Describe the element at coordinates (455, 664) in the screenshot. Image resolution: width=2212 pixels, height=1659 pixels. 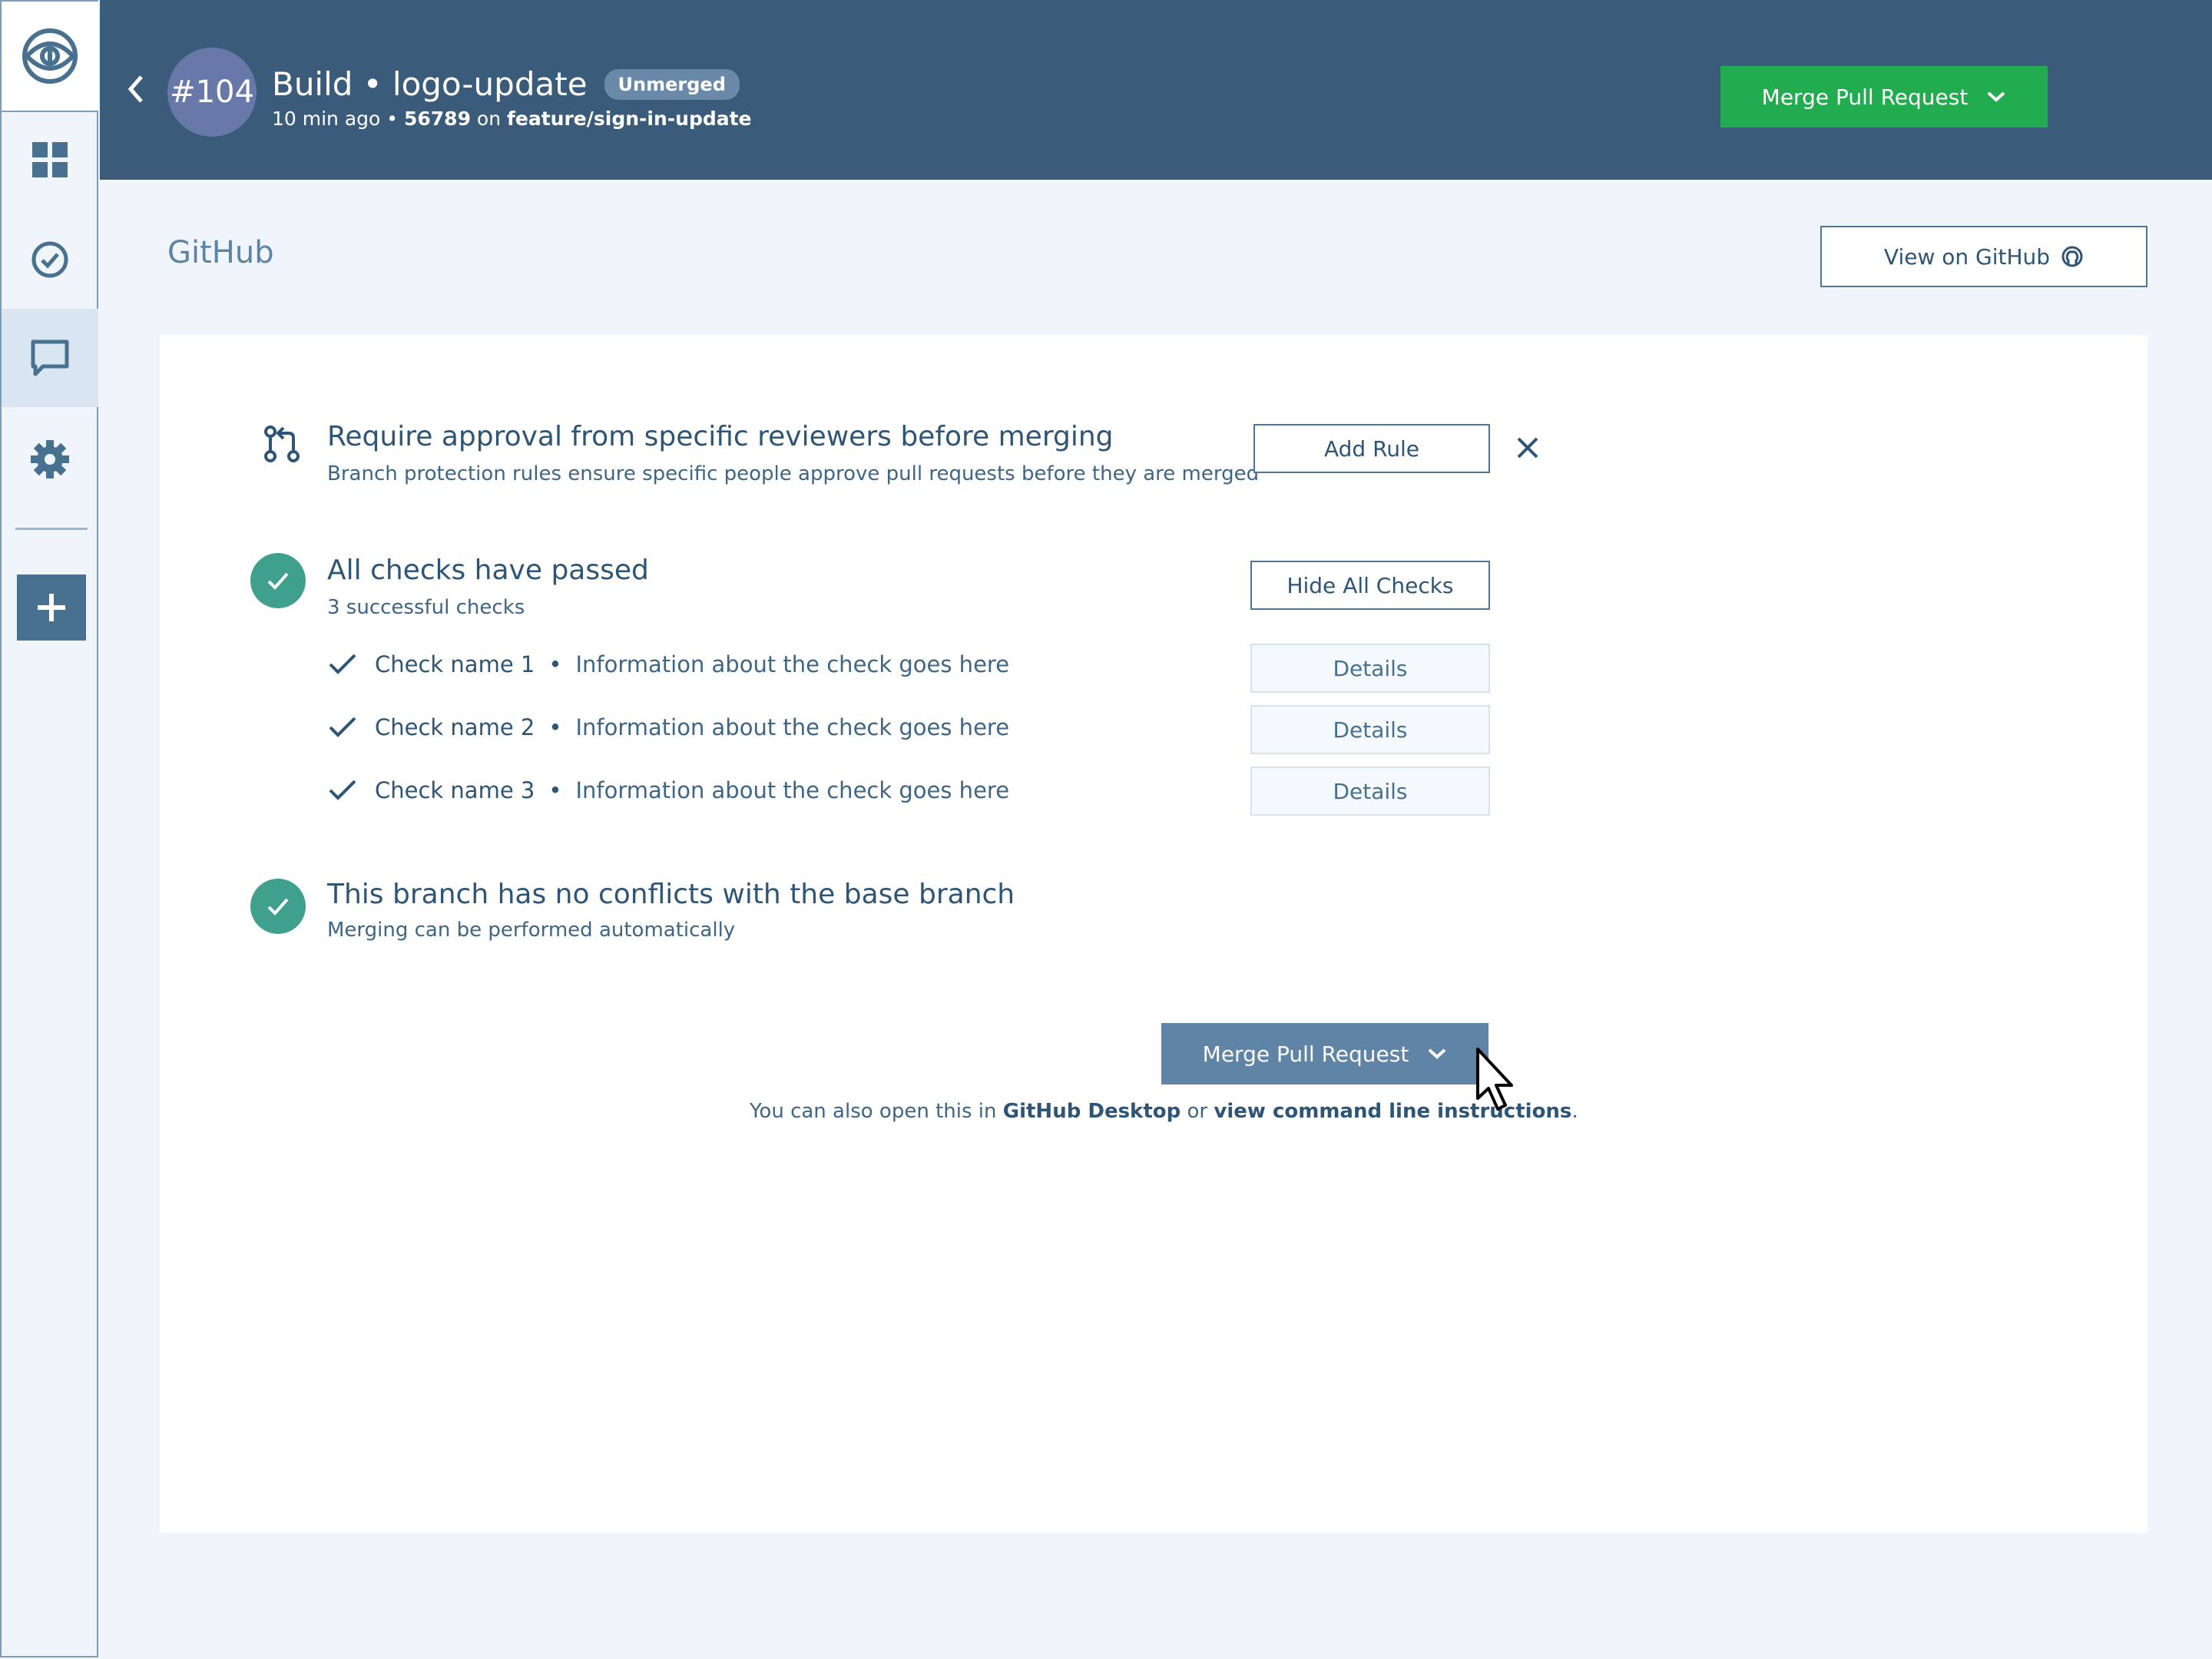
I see `check-name: Check name 1` at that location.